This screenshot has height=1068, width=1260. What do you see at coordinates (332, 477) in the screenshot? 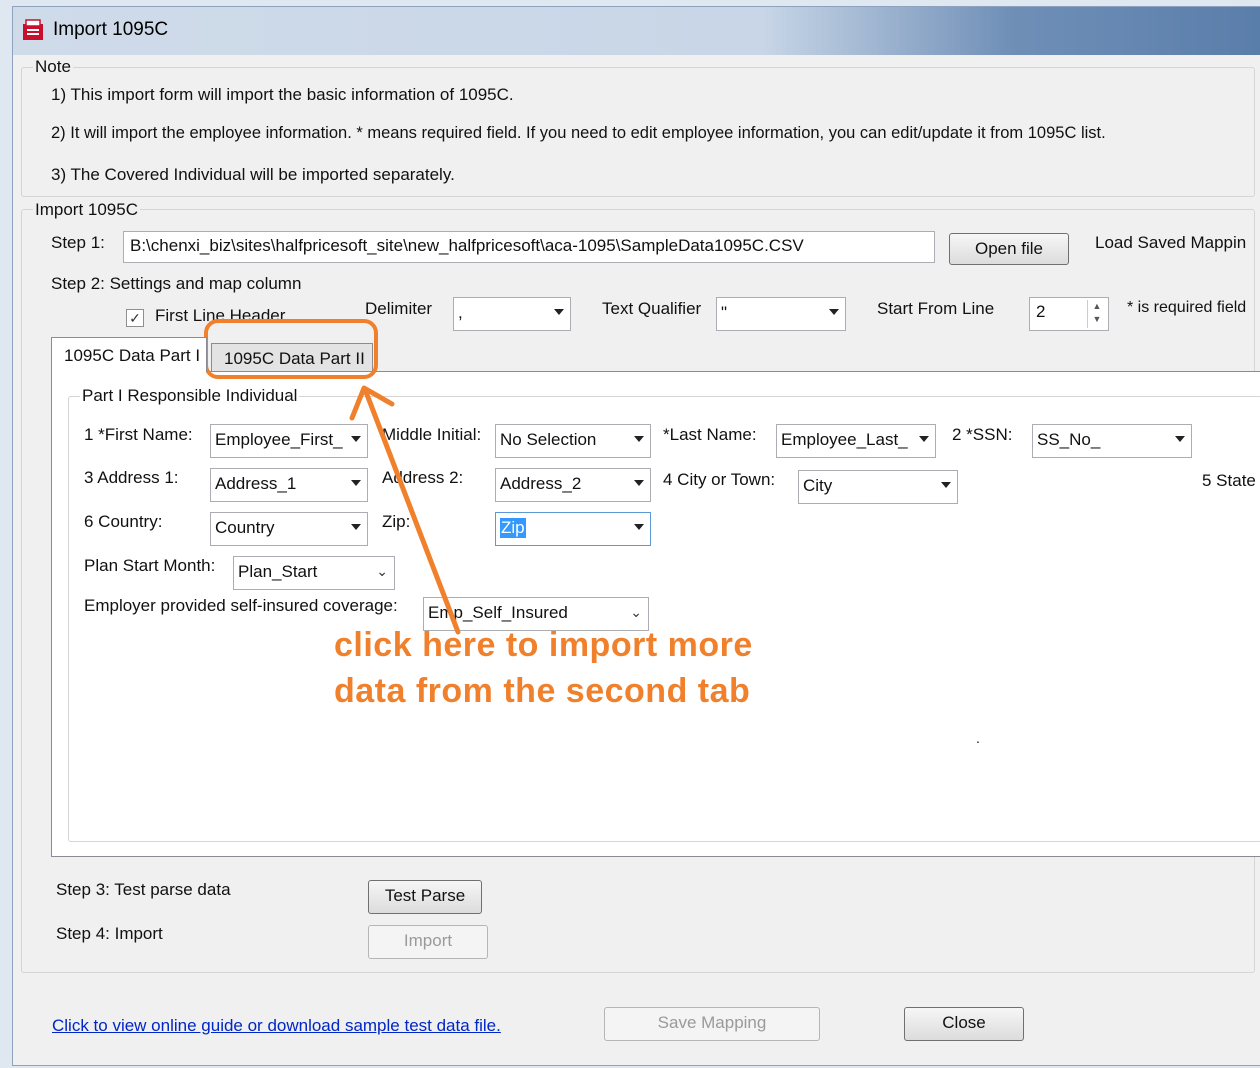
I see `annotation-overlay` at bounding box center [332, 477].